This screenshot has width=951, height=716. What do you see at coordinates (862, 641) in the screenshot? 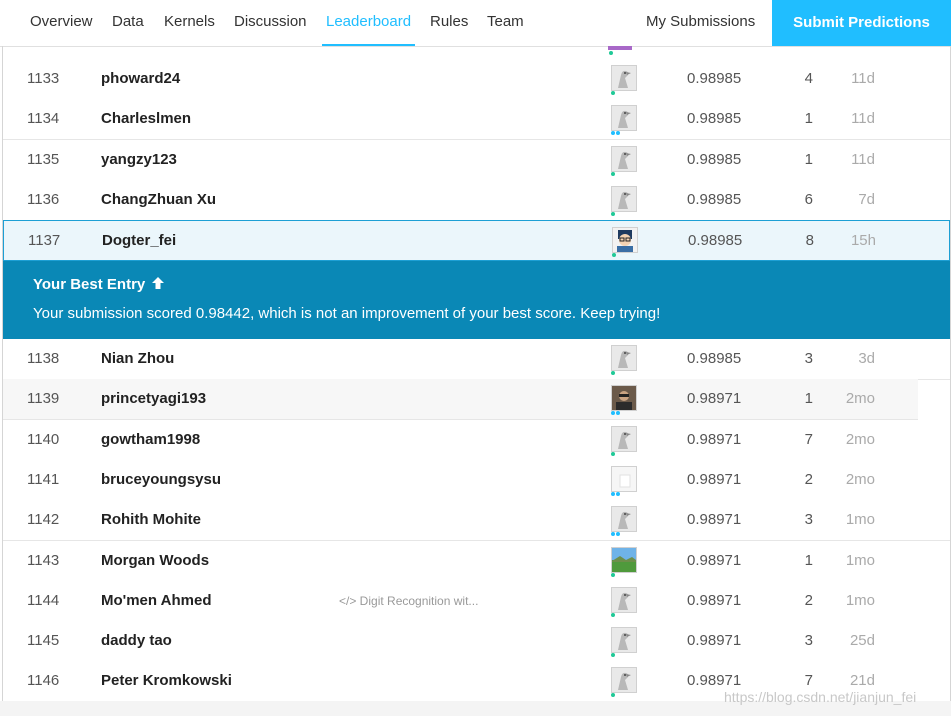
I see `last-submission-cell: 25d` at bounding box center [862, 641].